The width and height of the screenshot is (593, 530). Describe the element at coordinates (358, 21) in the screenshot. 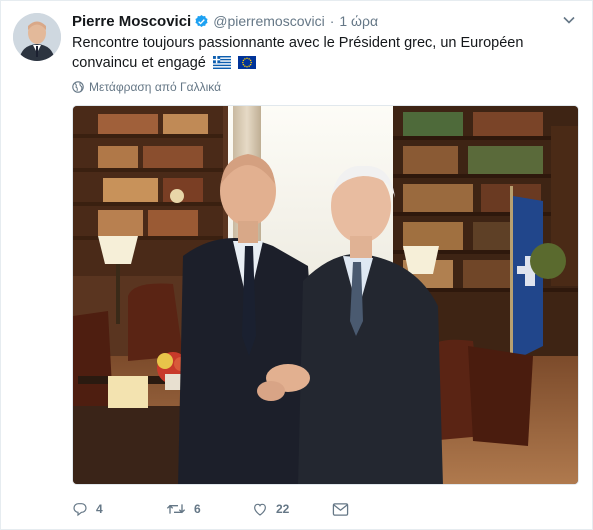

I see `timestamp: 1 ώρα` at that location.